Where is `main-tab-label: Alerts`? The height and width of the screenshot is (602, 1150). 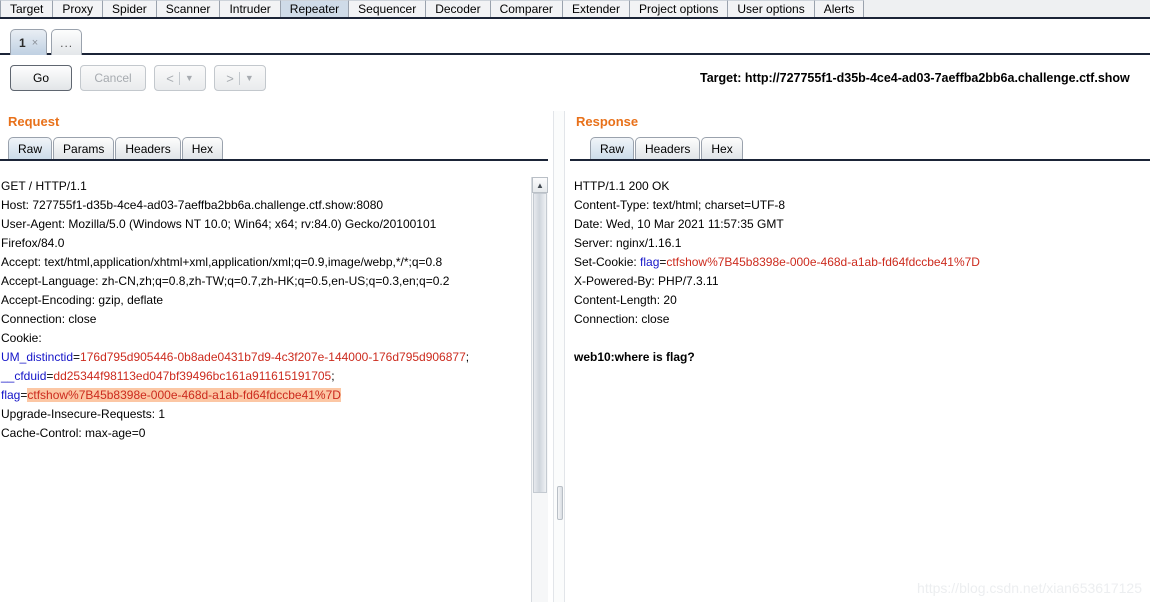 main-tab-label: Alerts is located at coordinates (839, 9).